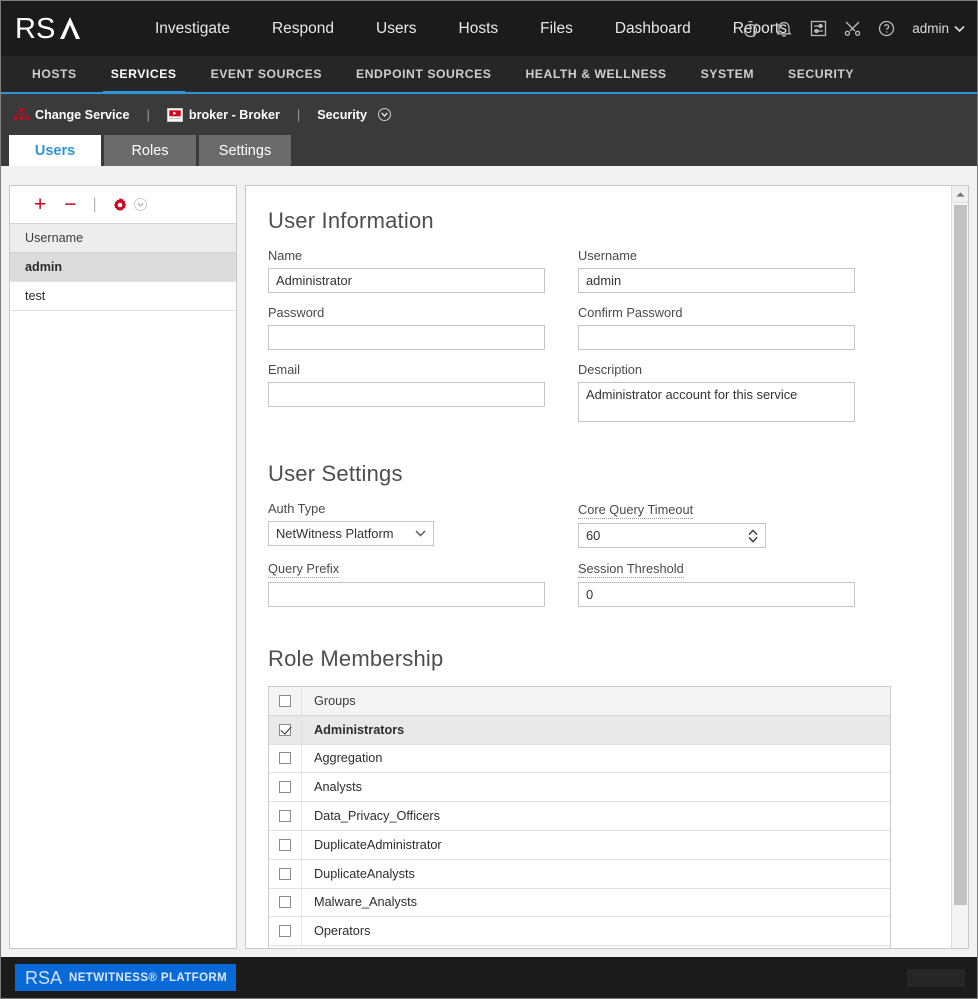 The image size is (978, 999). Describe the element at coordinates (406, 337) in the screenshot. I see `password-input` at that location.